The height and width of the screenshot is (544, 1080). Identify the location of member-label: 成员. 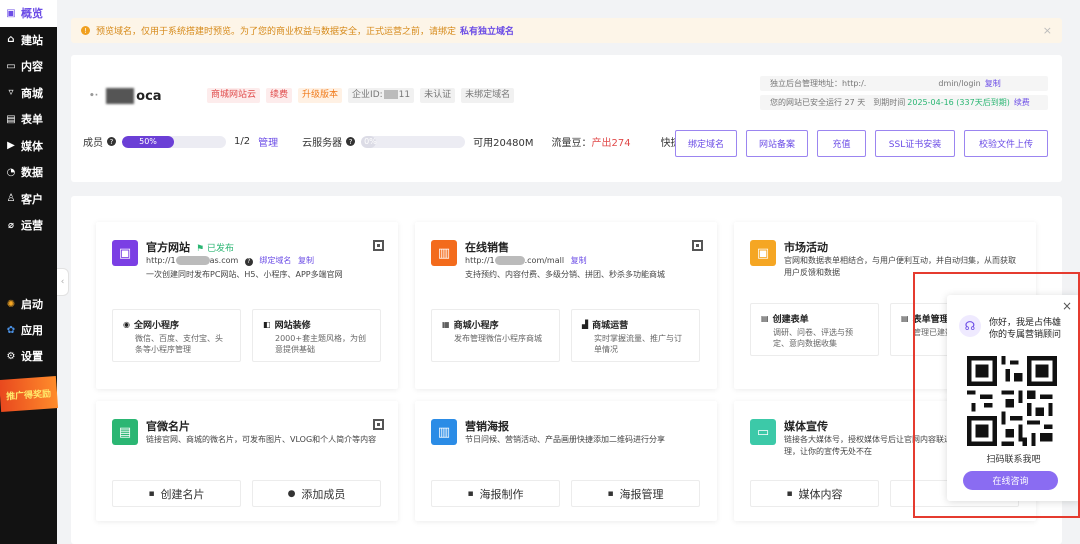
(93, 143).